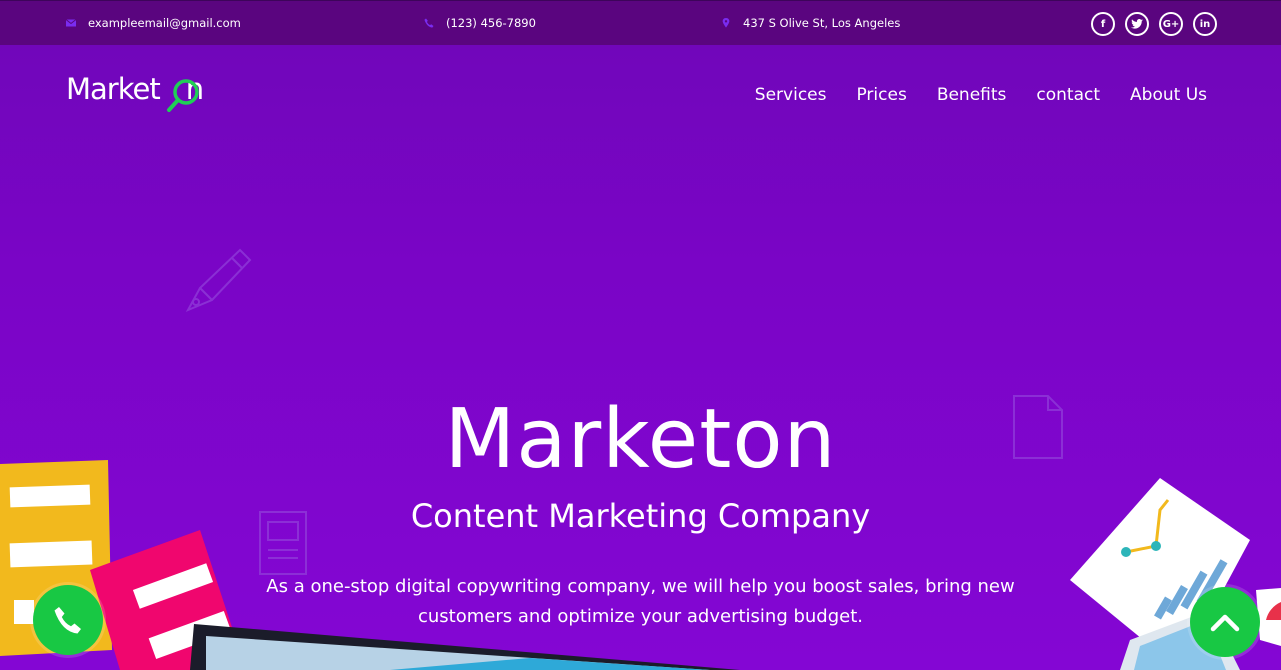 The height and width of the screenshot is (670, 1281). I want to click on magnifier-logo-icon, so click(183, 95).